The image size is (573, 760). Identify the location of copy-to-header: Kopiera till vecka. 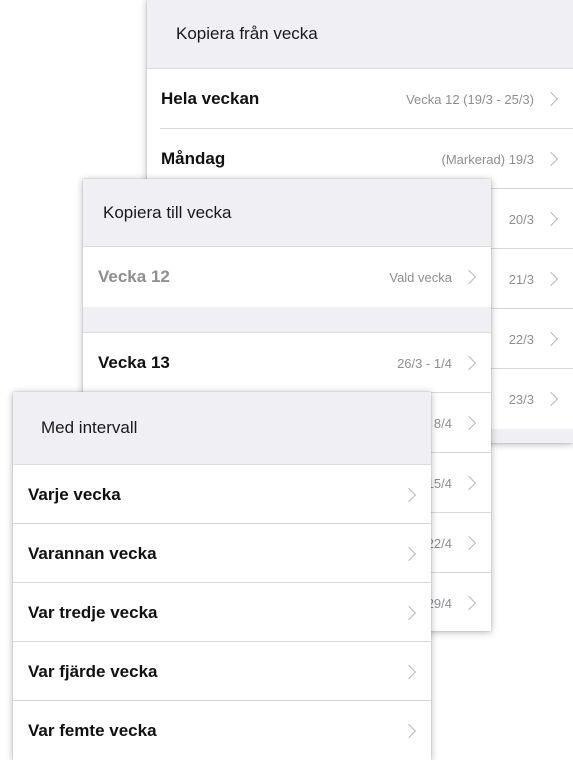
(287, 213).